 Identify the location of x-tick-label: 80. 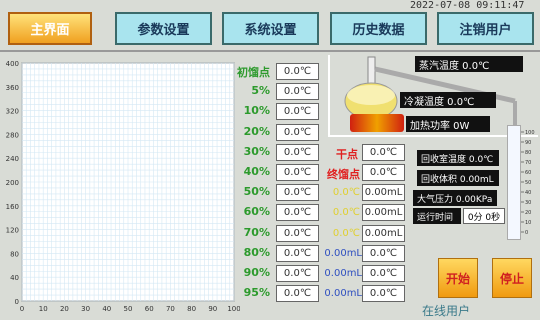
(191, 309).